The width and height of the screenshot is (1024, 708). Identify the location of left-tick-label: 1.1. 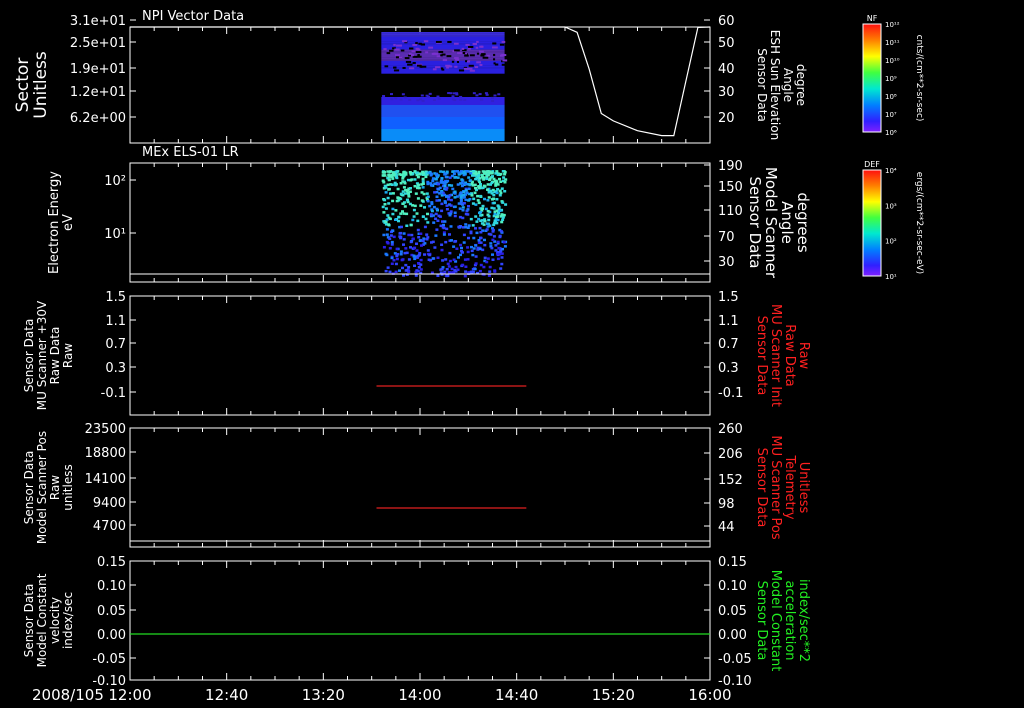
(115, 321).